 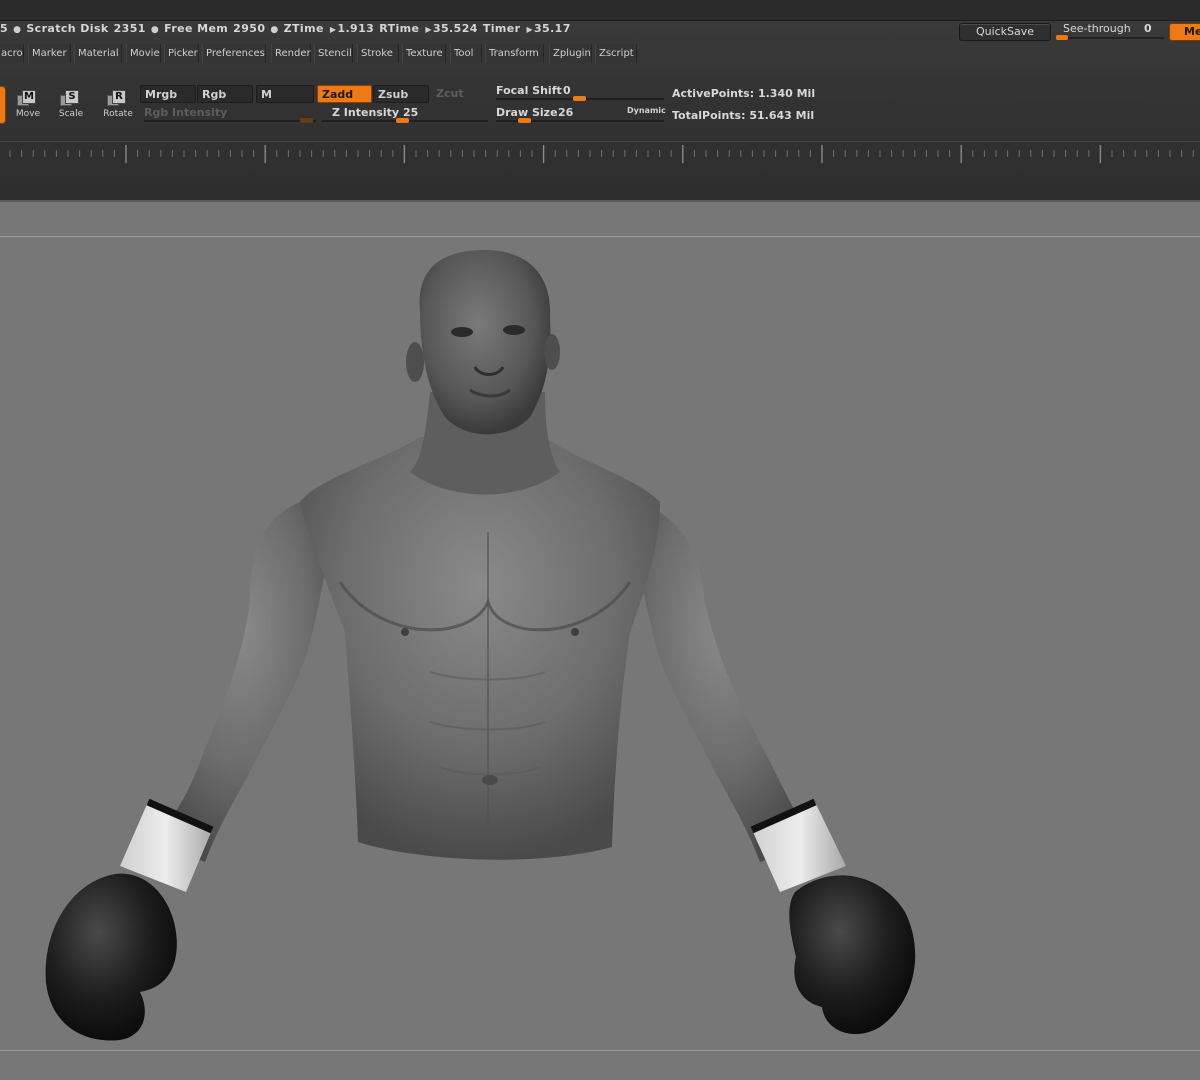 I want to click on rgb-intensity-slider: Rgb Intensity, so click(x=230, y=116).